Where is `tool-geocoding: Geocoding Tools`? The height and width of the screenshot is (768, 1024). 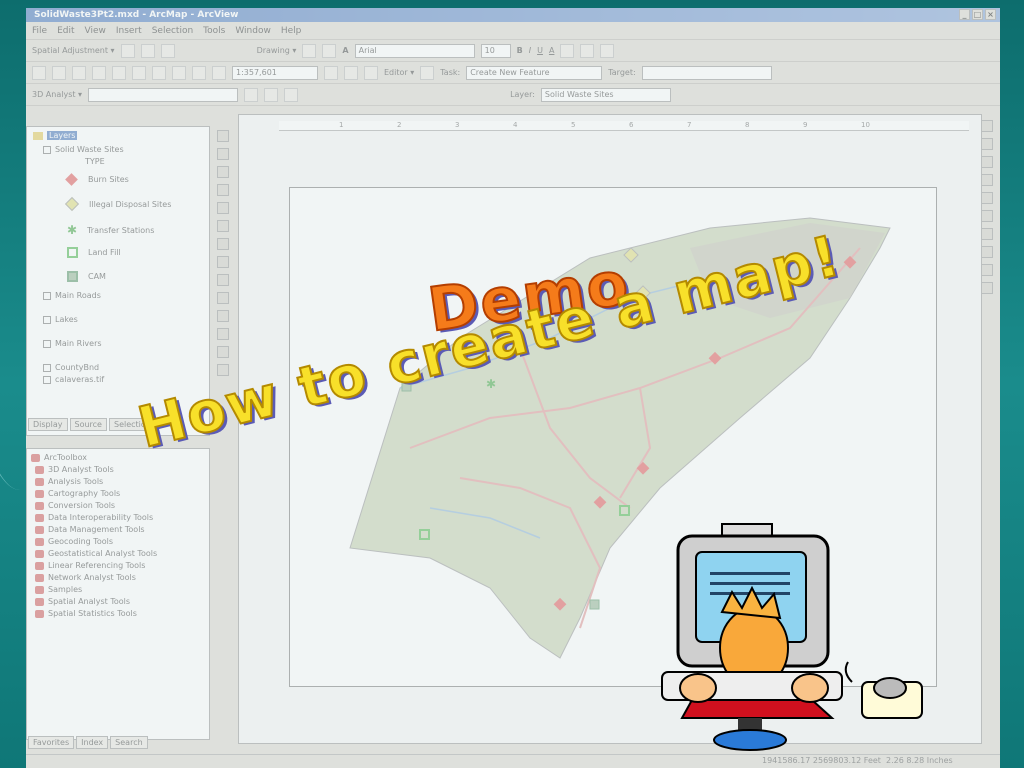
tool-geocoding: Geocoding Tools is located at coordinates (74, 541).